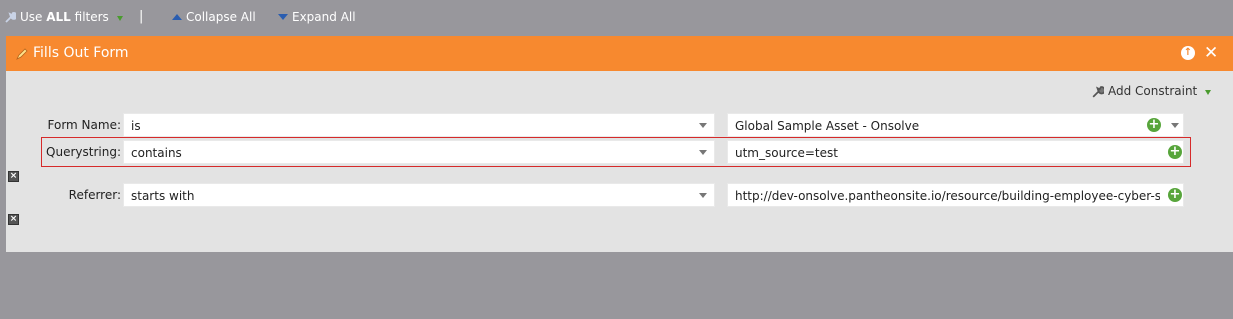 The width and height of the screenshot is (1233, 319). Describe the element at coordinates (1188, 53) in the screenshot. I see `move-up-icon: ↑` at that location.